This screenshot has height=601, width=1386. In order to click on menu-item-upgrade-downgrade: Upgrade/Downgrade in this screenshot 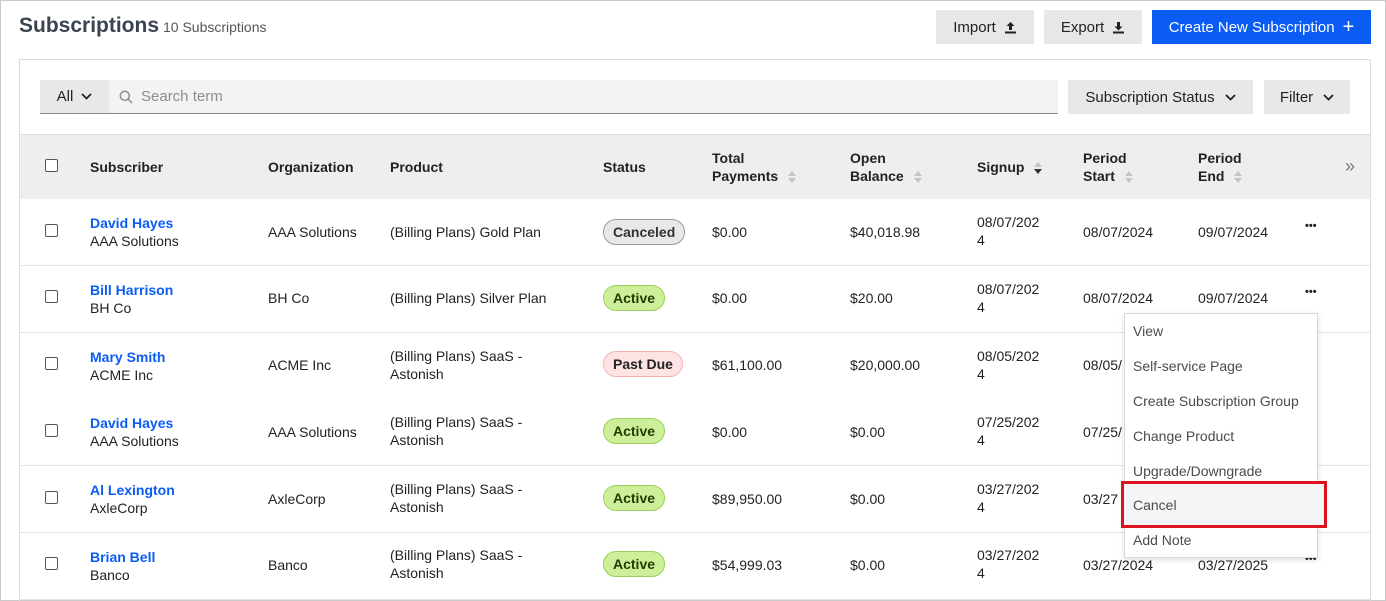, I will do `click(1197, 471)`.